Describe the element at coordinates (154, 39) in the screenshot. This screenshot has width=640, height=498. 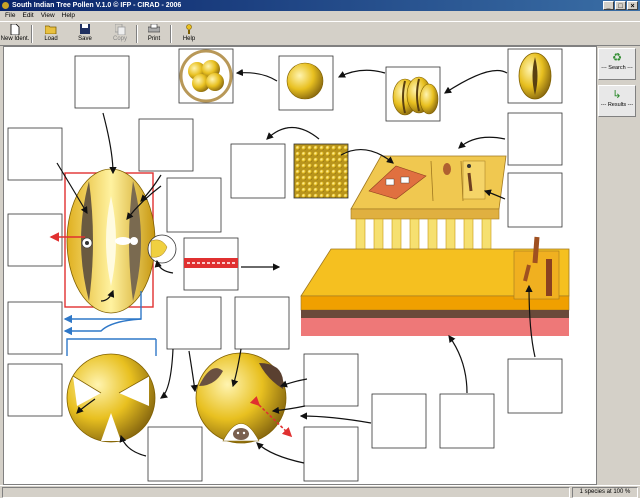
I see `print-label: Print` at that location.